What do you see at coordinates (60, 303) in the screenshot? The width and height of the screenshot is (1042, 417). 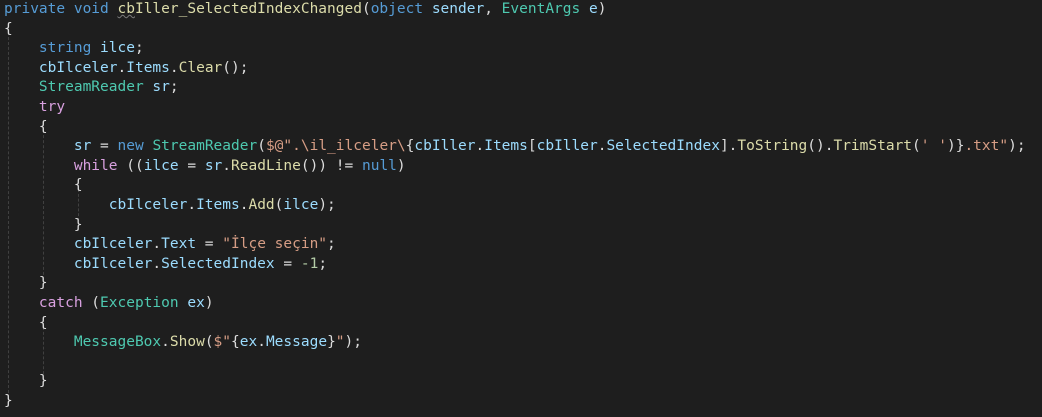 I see `code-token: catch` at bounding box center [60, 303].